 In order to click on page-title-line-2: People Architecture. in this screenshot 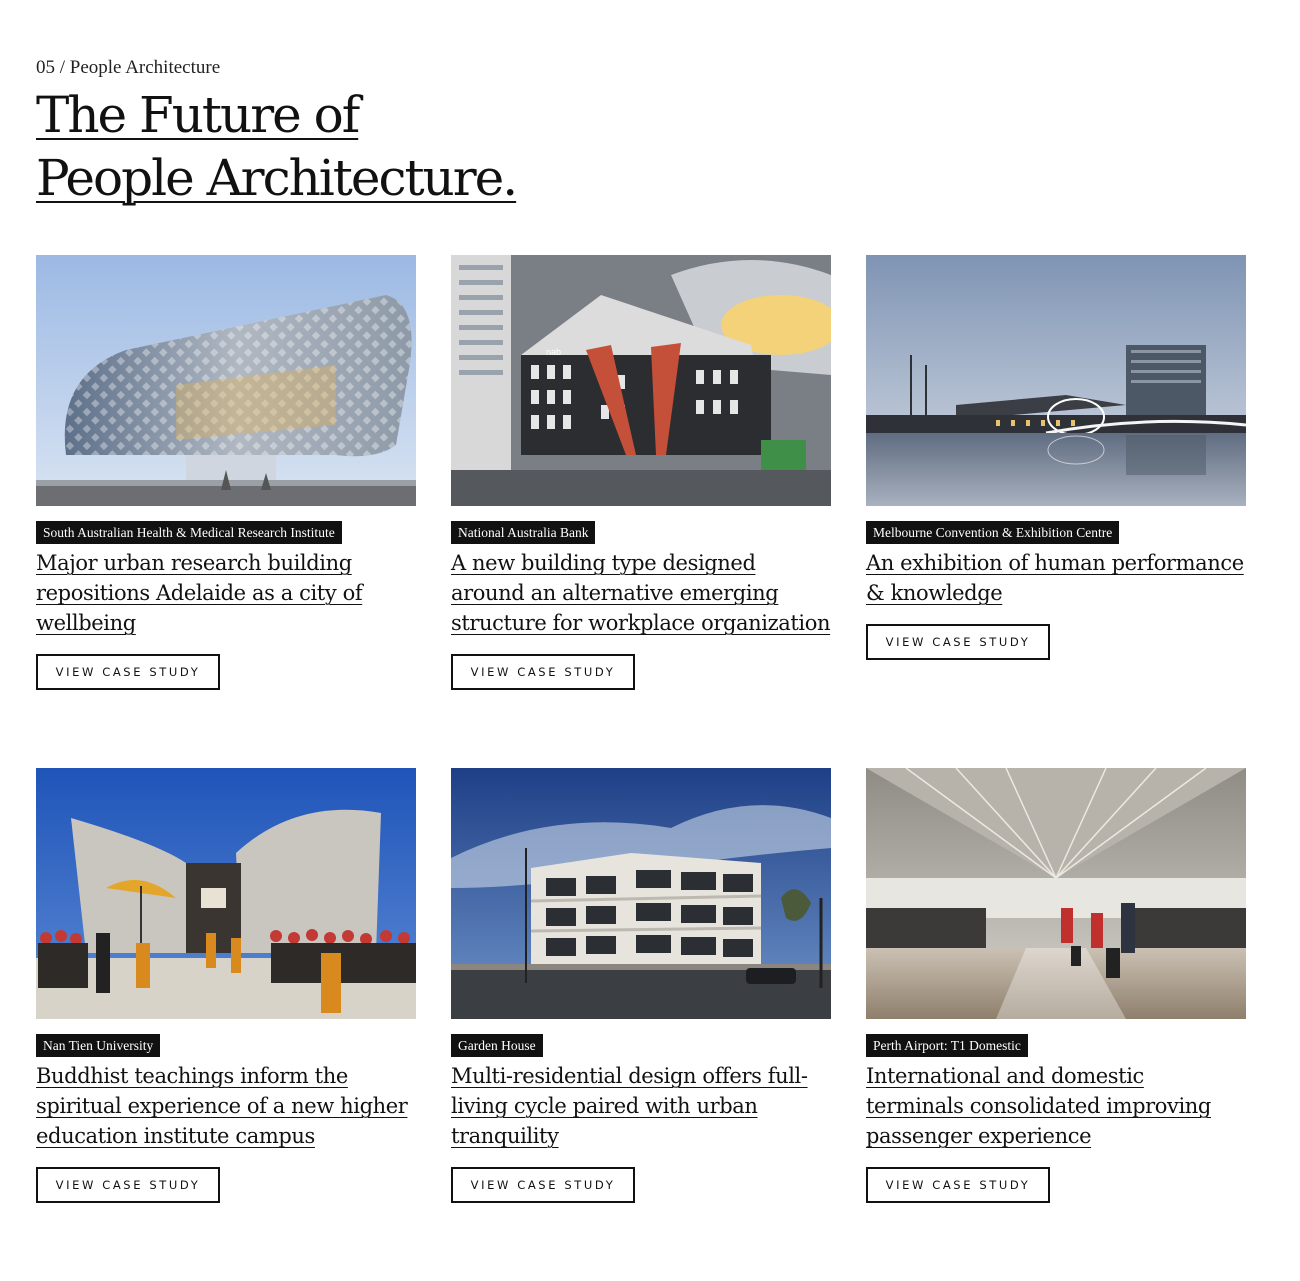, I will do `click(277, 178)`.